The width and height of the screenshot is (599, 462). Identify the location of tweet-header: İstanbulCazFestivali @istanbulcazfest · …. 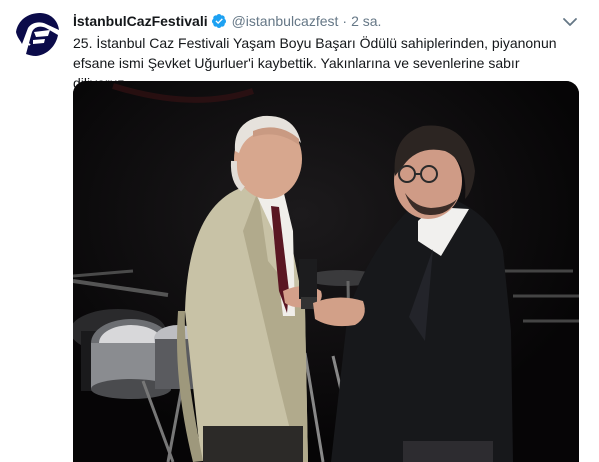
(227, 21).